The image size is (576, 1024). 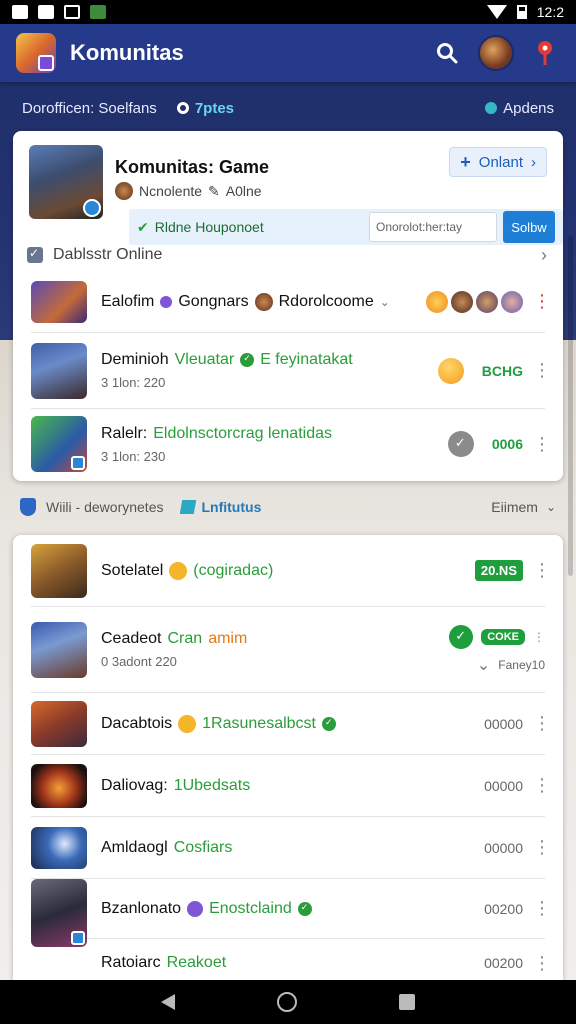 I want to click on title-text: Ratoiarc, so click(x=131, y=962).